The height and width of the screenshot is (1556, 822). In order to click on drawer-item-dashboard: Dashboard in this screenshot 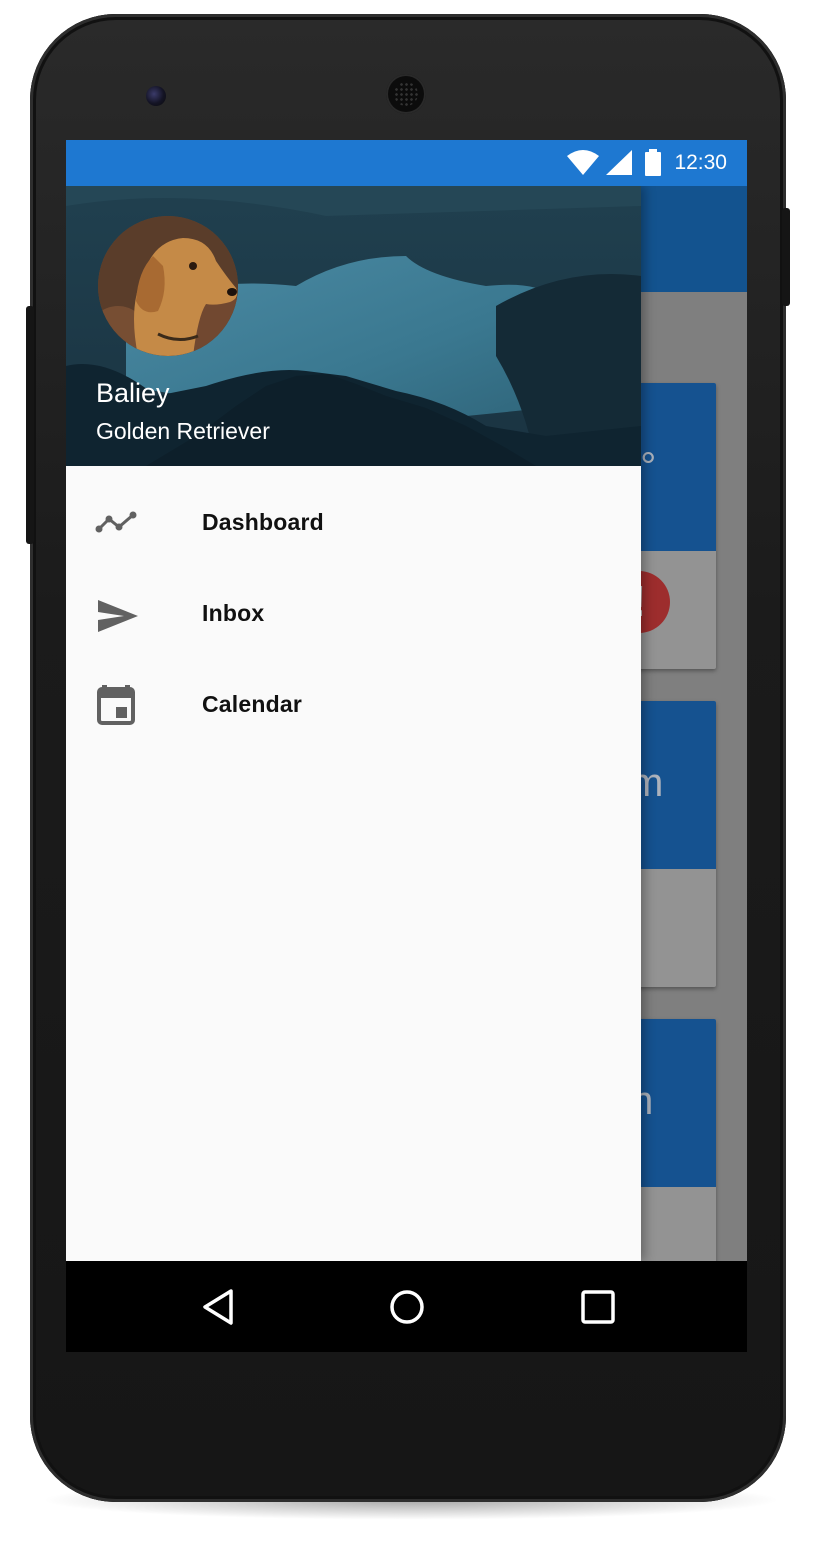, I will do `click(353, 524)`.